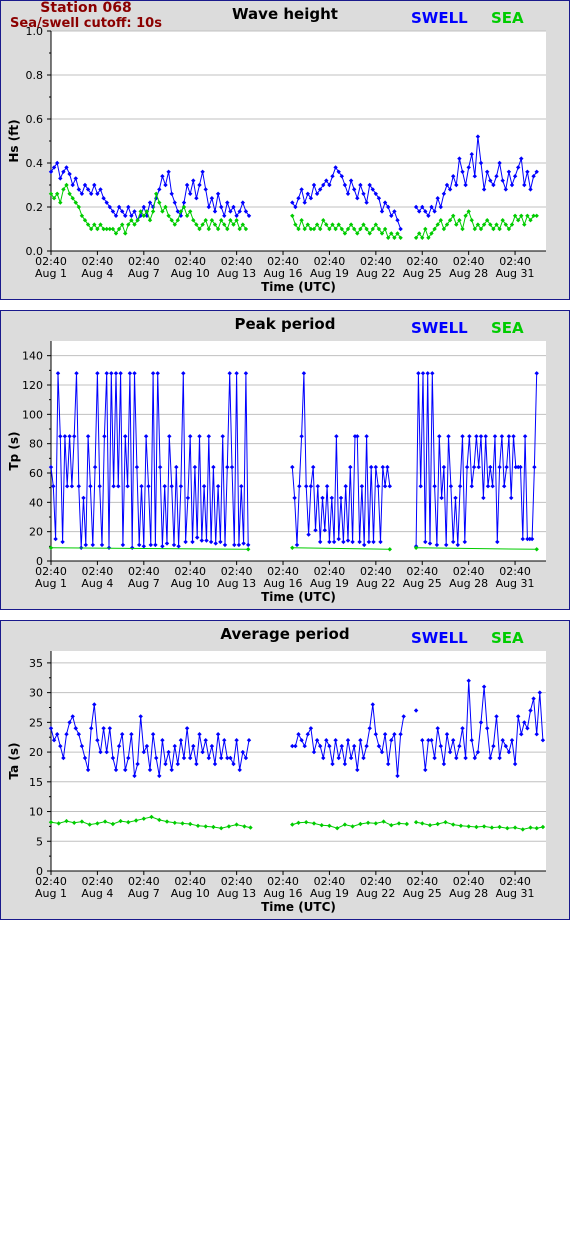  Describe the element at coordinates (14, 140) in the screenshot. I see `y-axis-label: Hs (ft)` at that location.